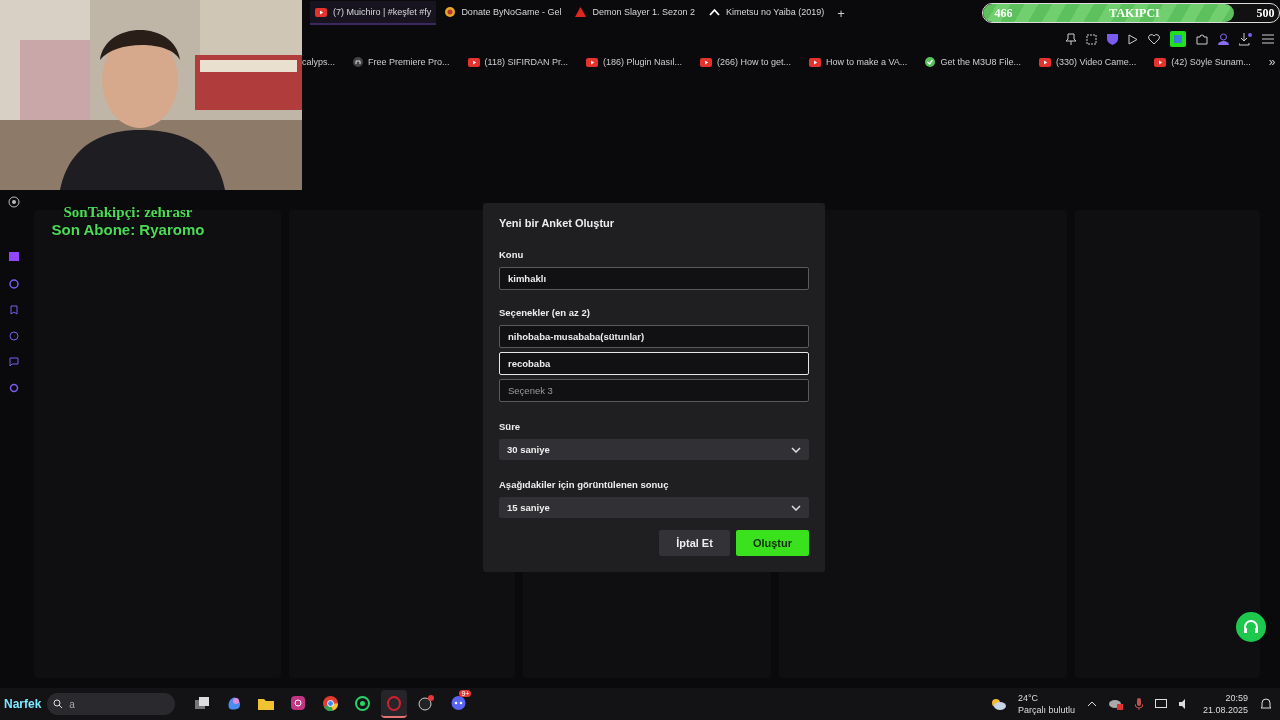 The image size is (1280, 720). I want to click on temperature-text: 24°C, so click(1027, 698).